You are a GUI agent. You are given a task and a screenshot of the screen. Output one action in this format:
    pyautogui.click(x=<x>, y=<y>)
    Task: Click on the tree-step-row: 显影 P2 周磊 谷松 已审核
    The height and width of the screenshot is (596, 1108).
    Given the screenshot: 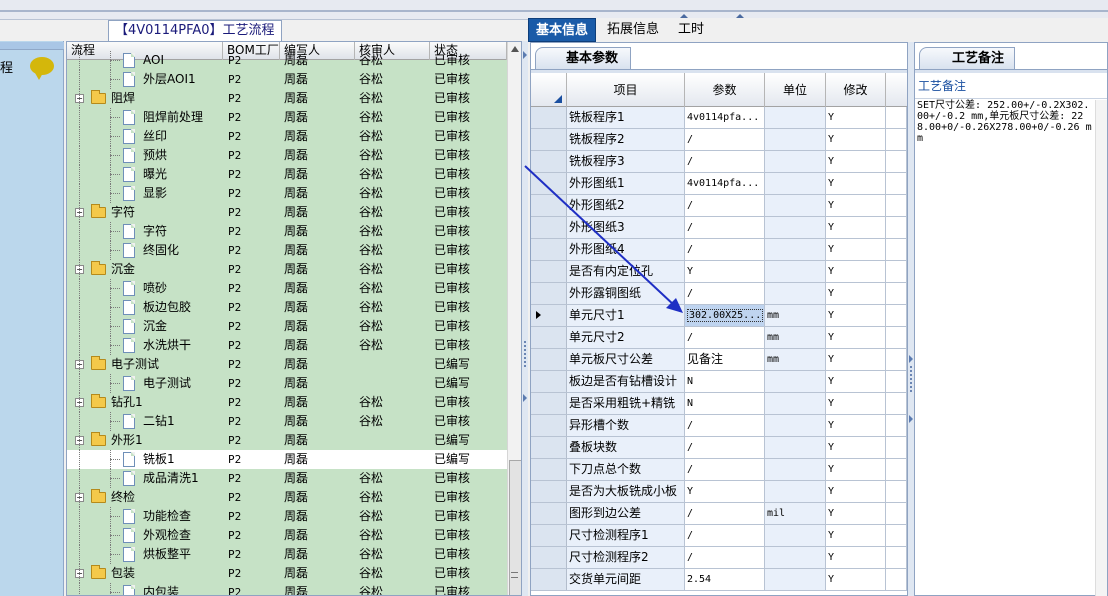 What is the action you would take?
    pyautogui.click(x=287, y=193)
    